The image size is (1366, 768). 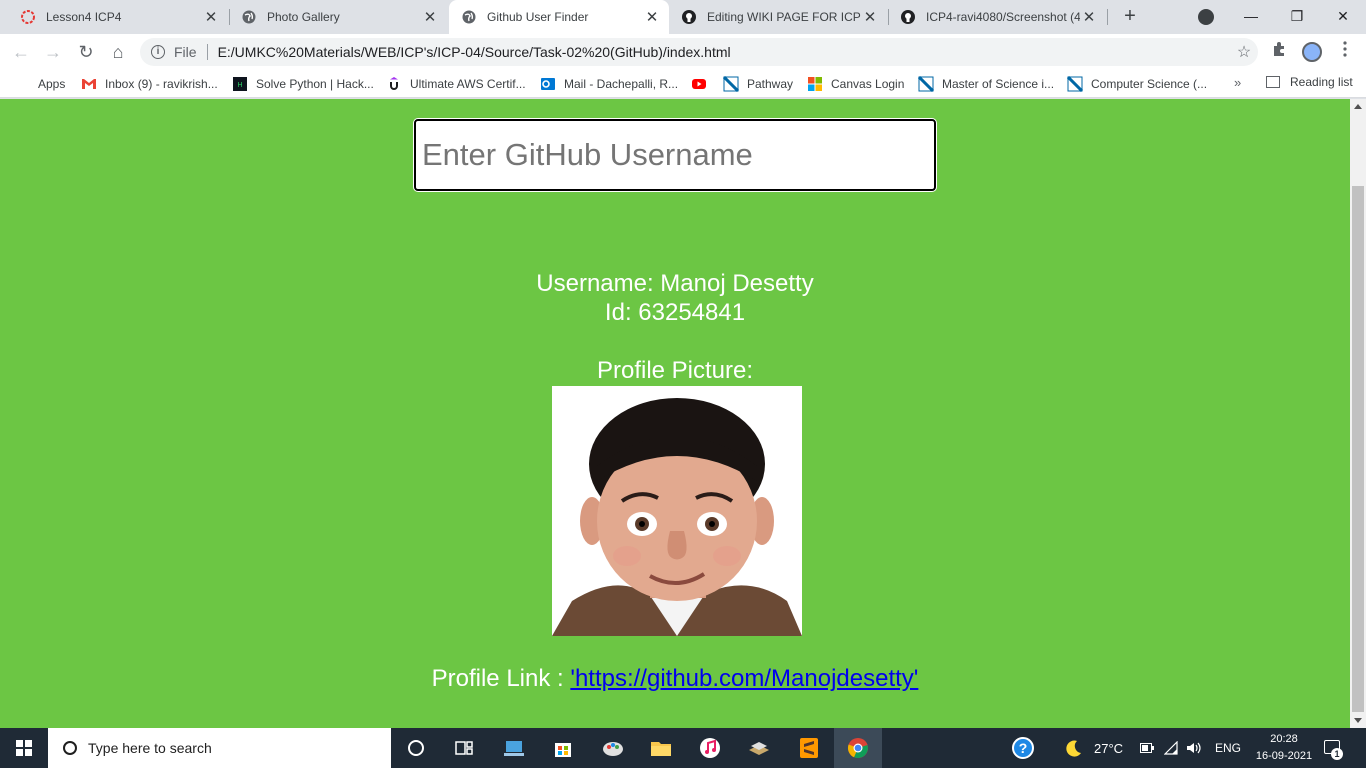 I want to click on bookmark-youtube, so click(x=703, y=84).